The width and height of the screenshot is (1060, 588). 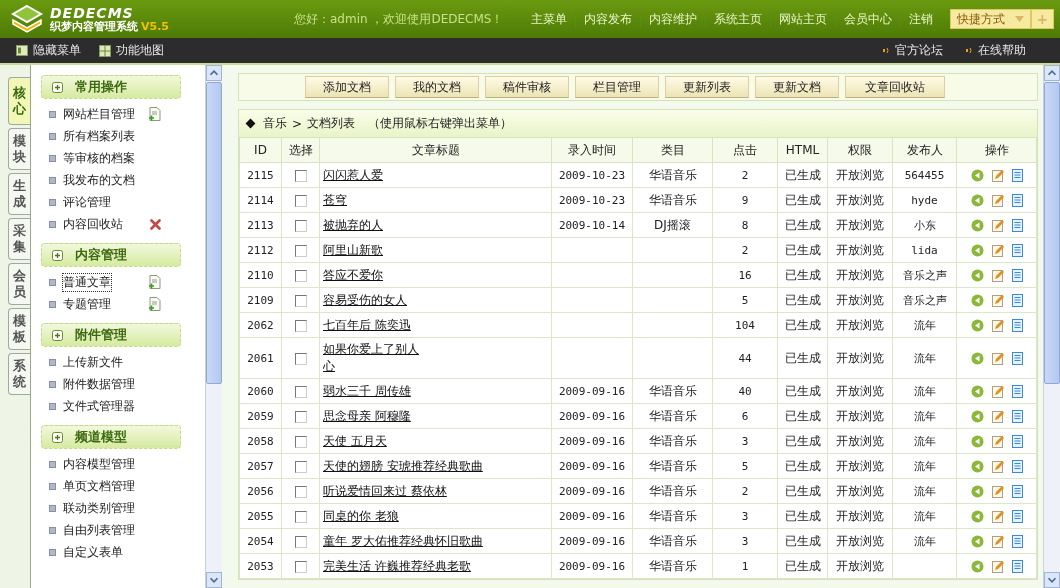 What do you see at coordinates (912, 50) in the screenshot?
I see `toolbar-link: 官方论坛` at bounding box center [912, 50].